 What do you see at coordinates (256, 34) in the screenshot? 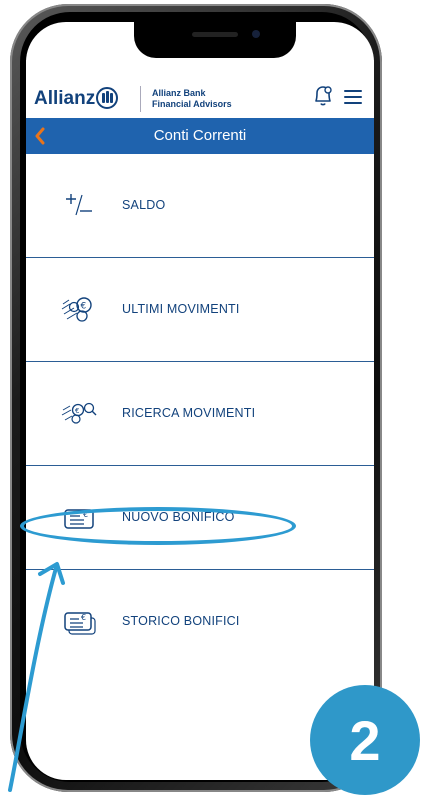
I see `front-camera` at bounding box center [256, 34].